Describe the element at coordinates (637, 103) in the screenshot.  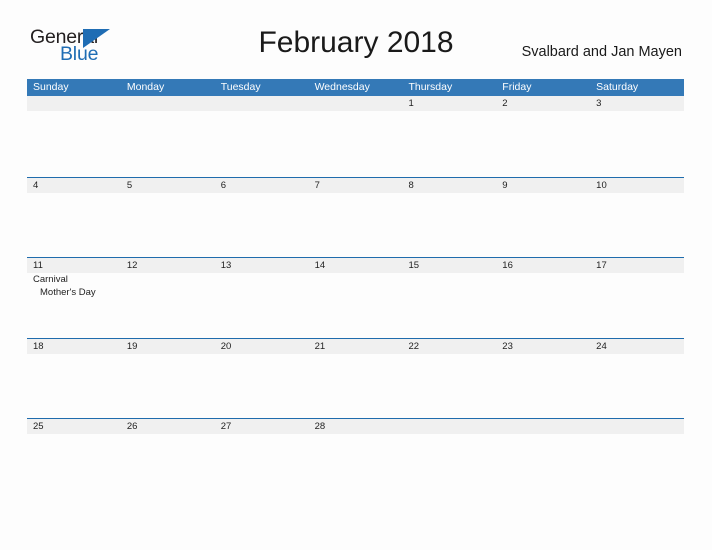
I see `day-number: 3` at that location.